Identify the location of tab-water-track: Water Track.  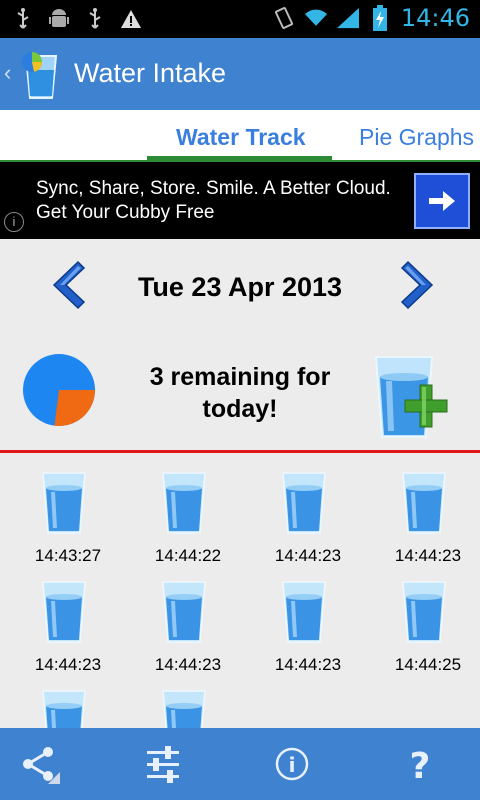
(241, 137).